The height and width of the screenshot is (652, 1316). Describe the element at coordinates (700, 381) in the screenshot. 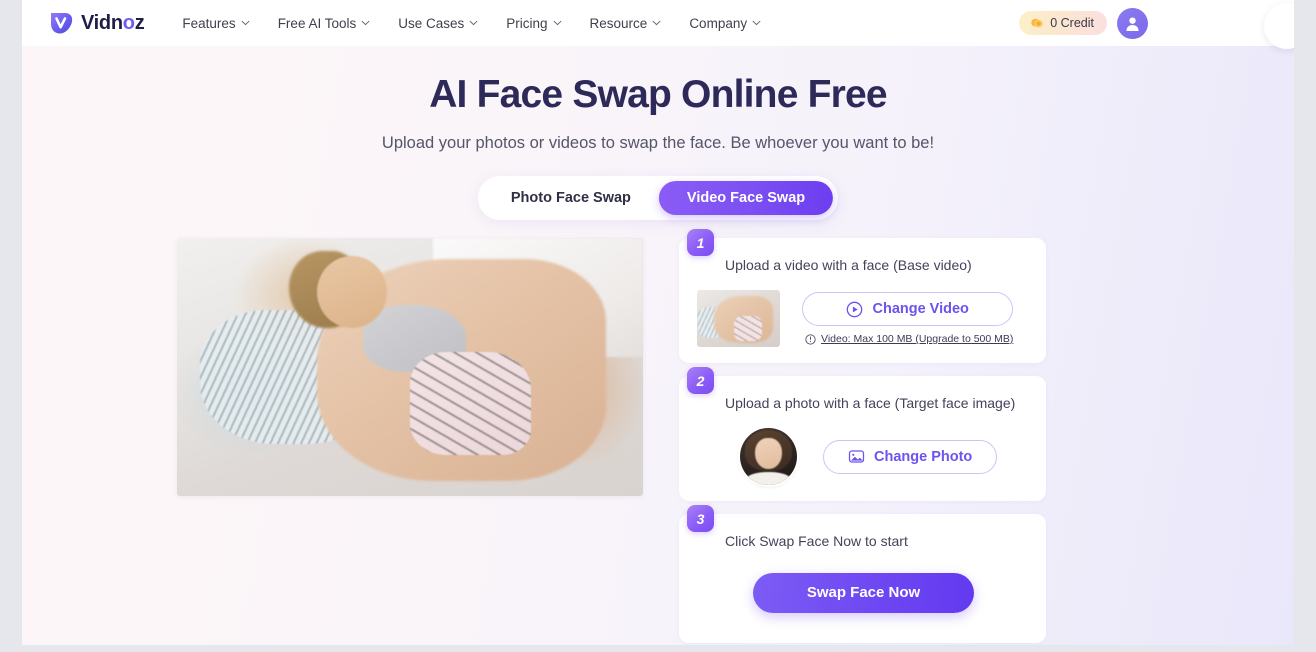

I see `step-number-badge: 2` at that location.